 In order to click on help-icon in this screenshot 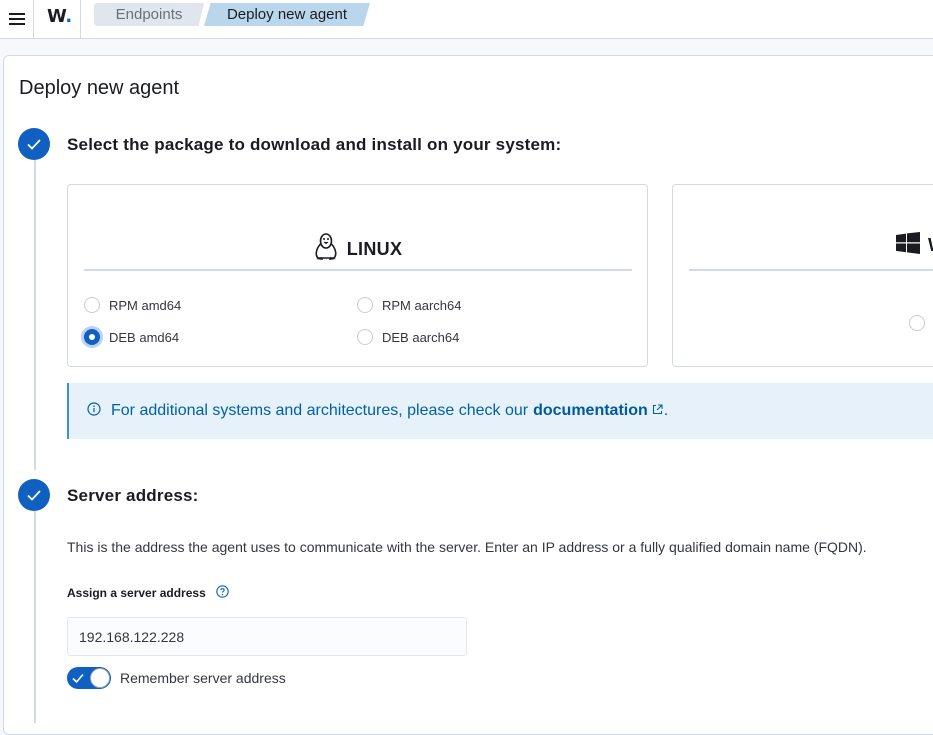, I will do `click(222, 593)`.